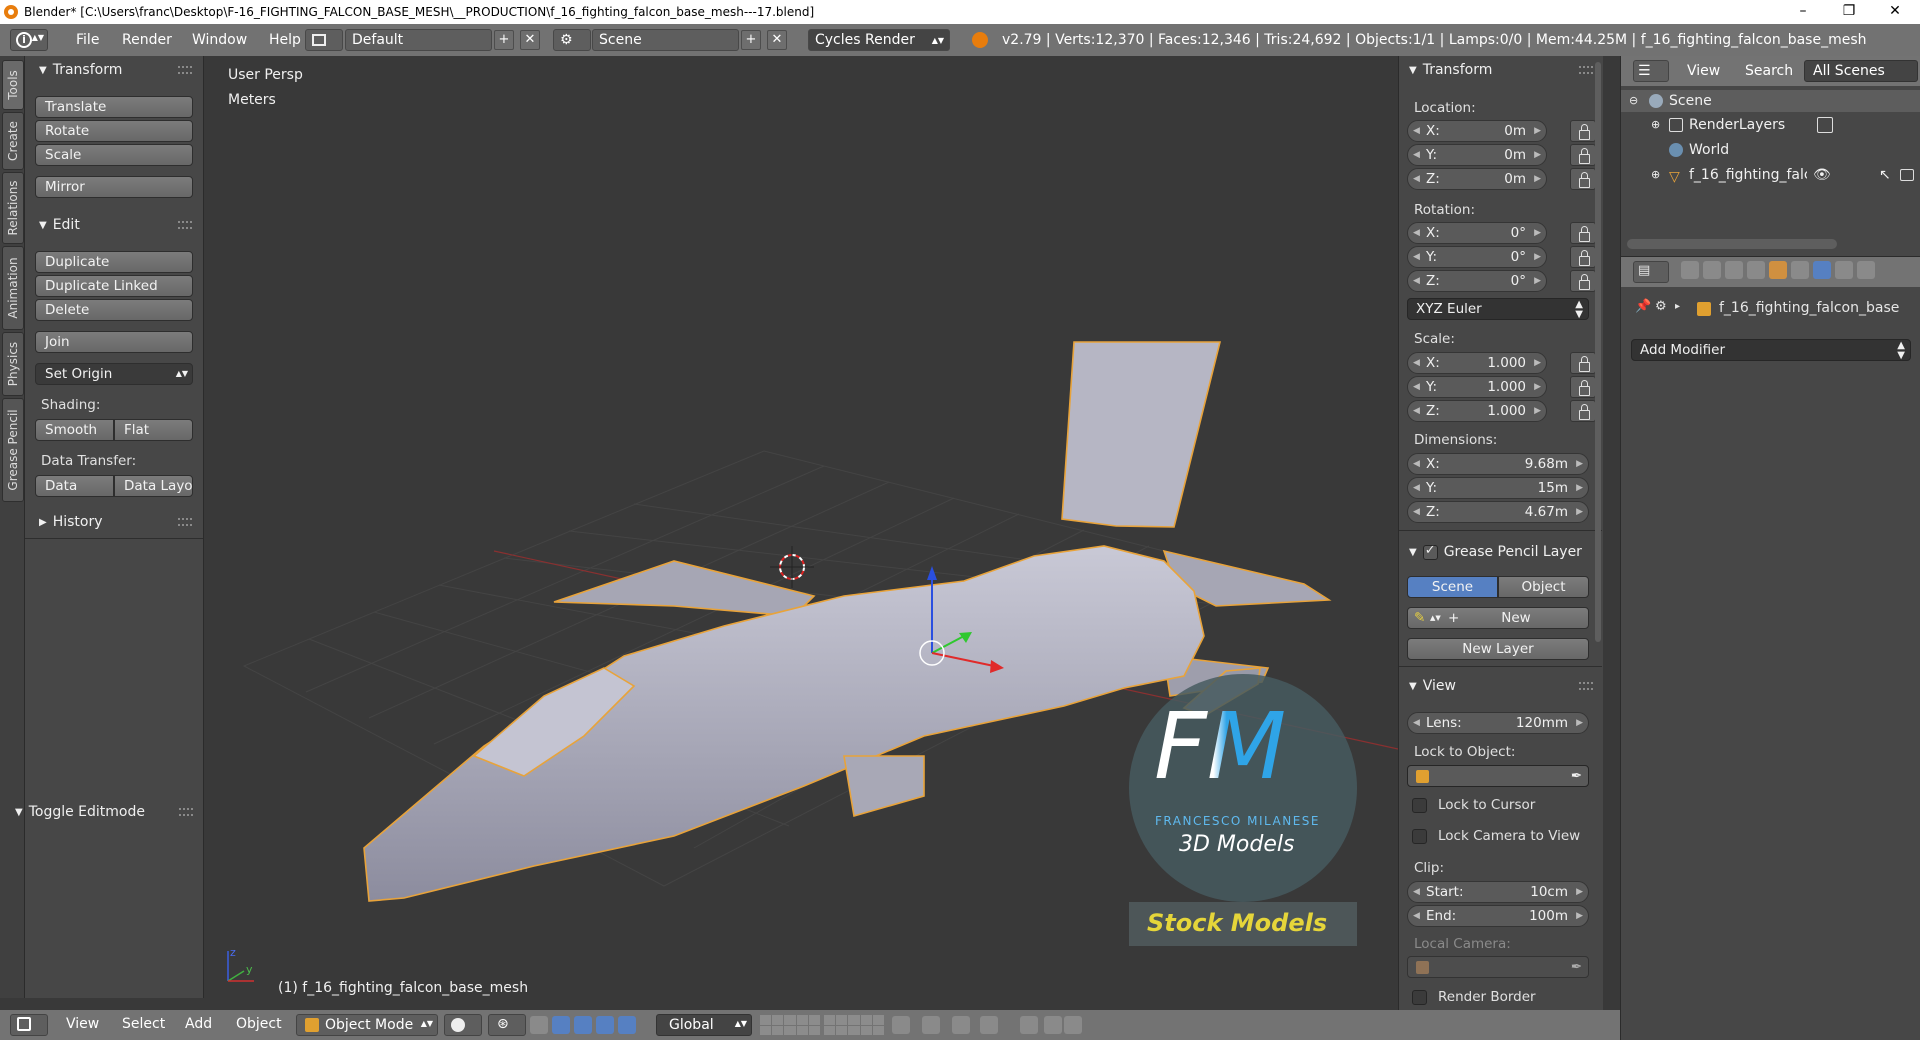  What do you see at coordinates (1885, 175) in the screenshot?
I see `cursor-select-icon: ↖` at bounding box center [1885, 175].